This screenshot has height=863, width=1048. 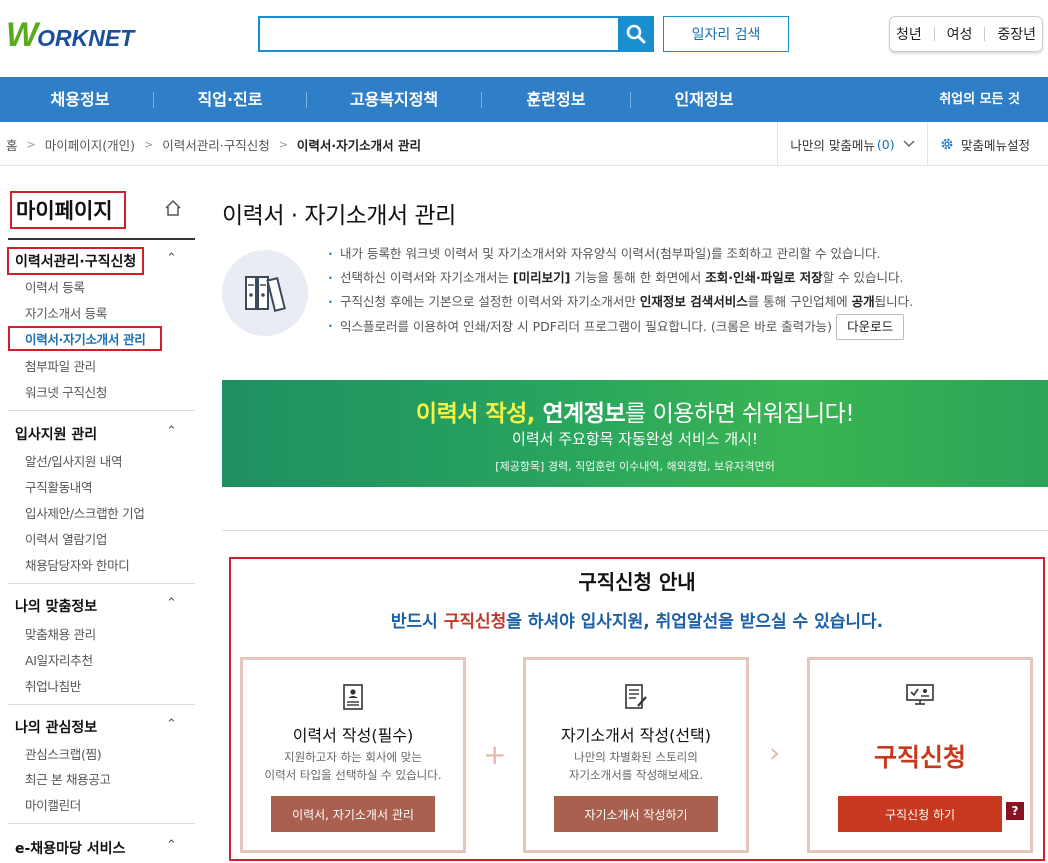 I want to click on segment-middle-aged: 중장년, so click(x=1016, y=34).